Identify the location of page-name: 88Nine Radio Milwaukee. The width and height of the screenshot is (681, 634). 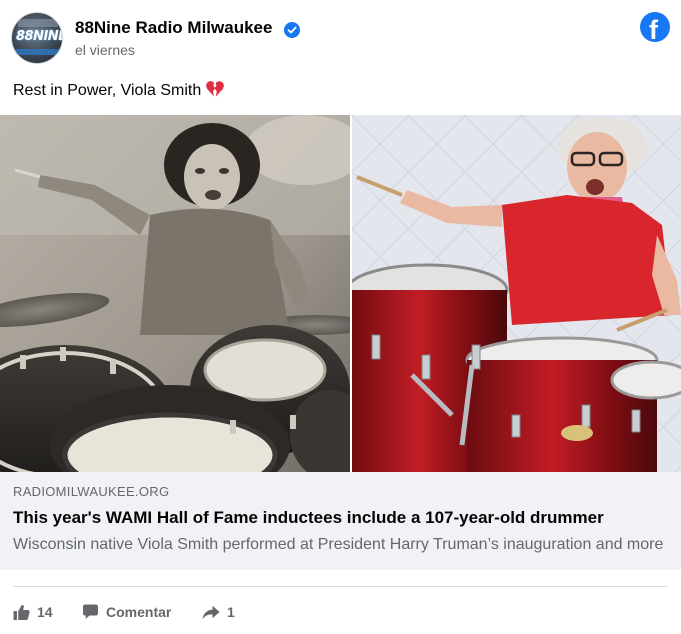
(173, 28).